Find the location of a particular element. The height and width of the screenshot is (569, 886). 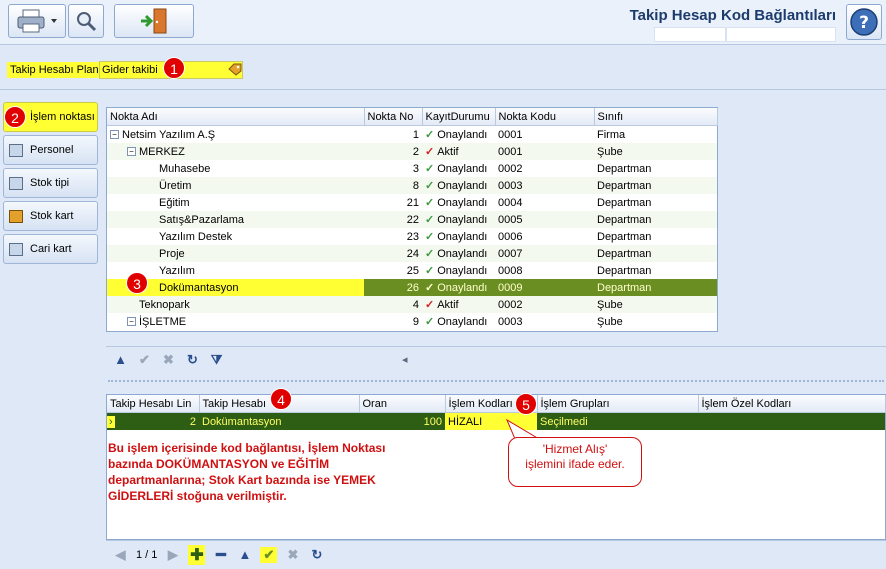

marker-2: 2 is located at coordinates (15, 117).